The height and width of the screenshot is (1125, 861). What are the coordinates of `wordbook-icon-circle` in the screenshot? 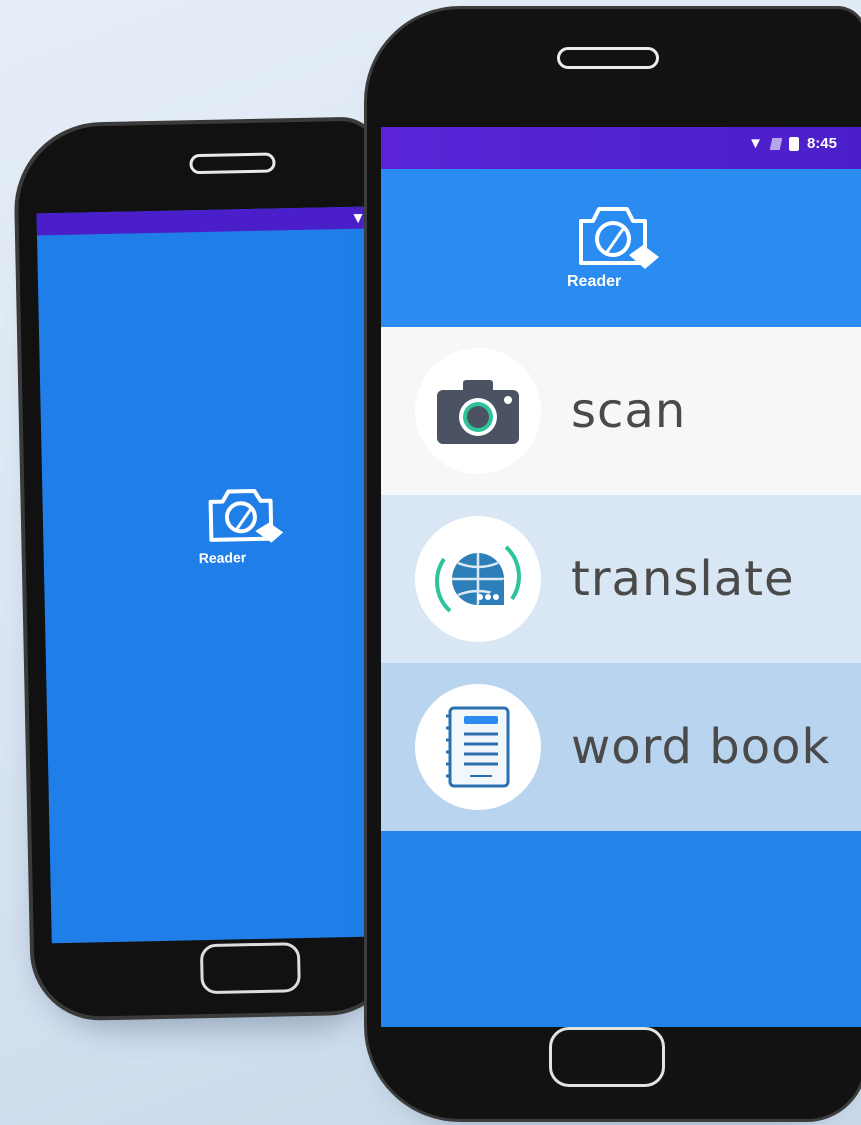 It's located at (478, 747).